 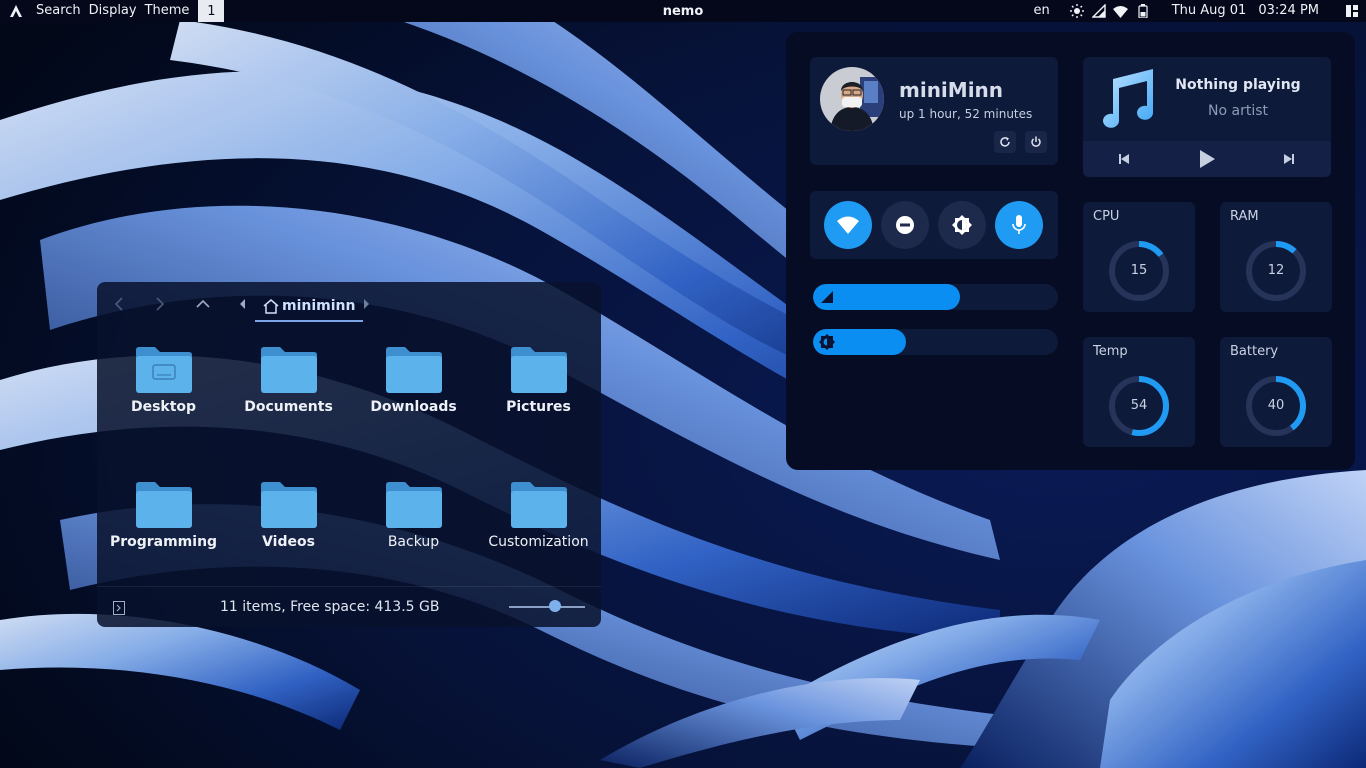 I want to click on dnd-icon, so click(x=905, y=225).